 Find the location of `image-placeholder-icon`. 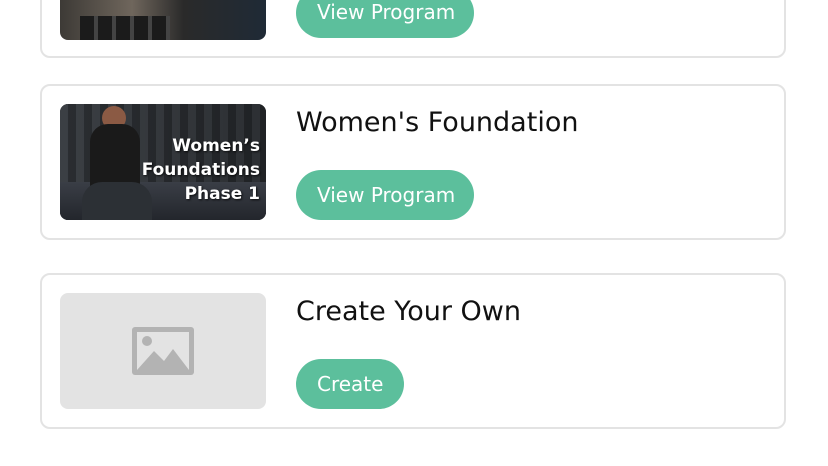

image-placeholder-icon is located at coordinates (163, 351).